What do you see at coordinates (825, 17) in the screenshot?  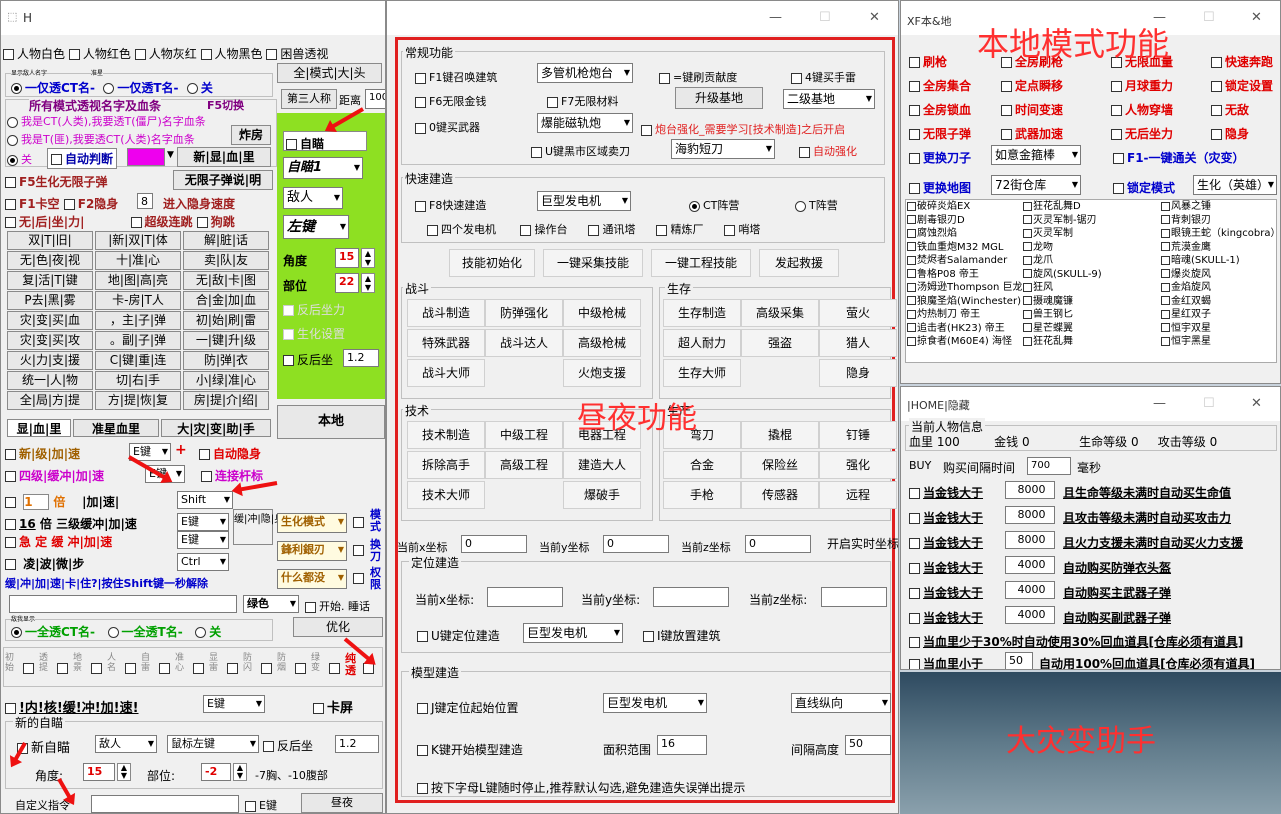 I see `maximize-button: ☐` at bounding box center [825, 17].